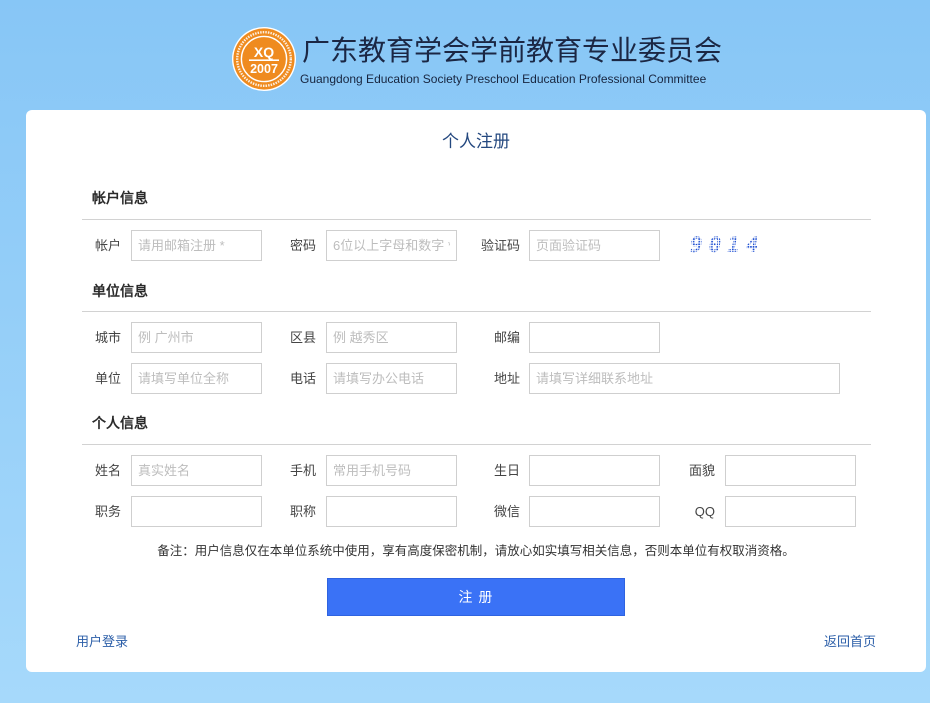  What do you see at coordinates (391, 337) in the screenshot?
I see `district-input` at bounding box center [391, 337].